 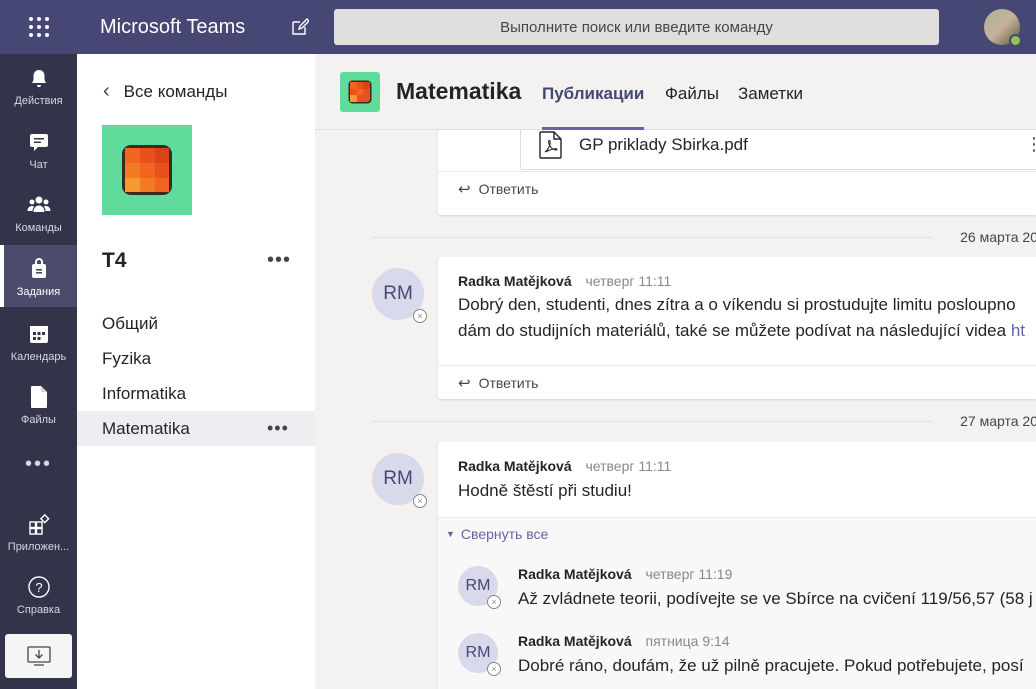 I want to click on message-time: четверг 11:19, so click(x=689, y=574).